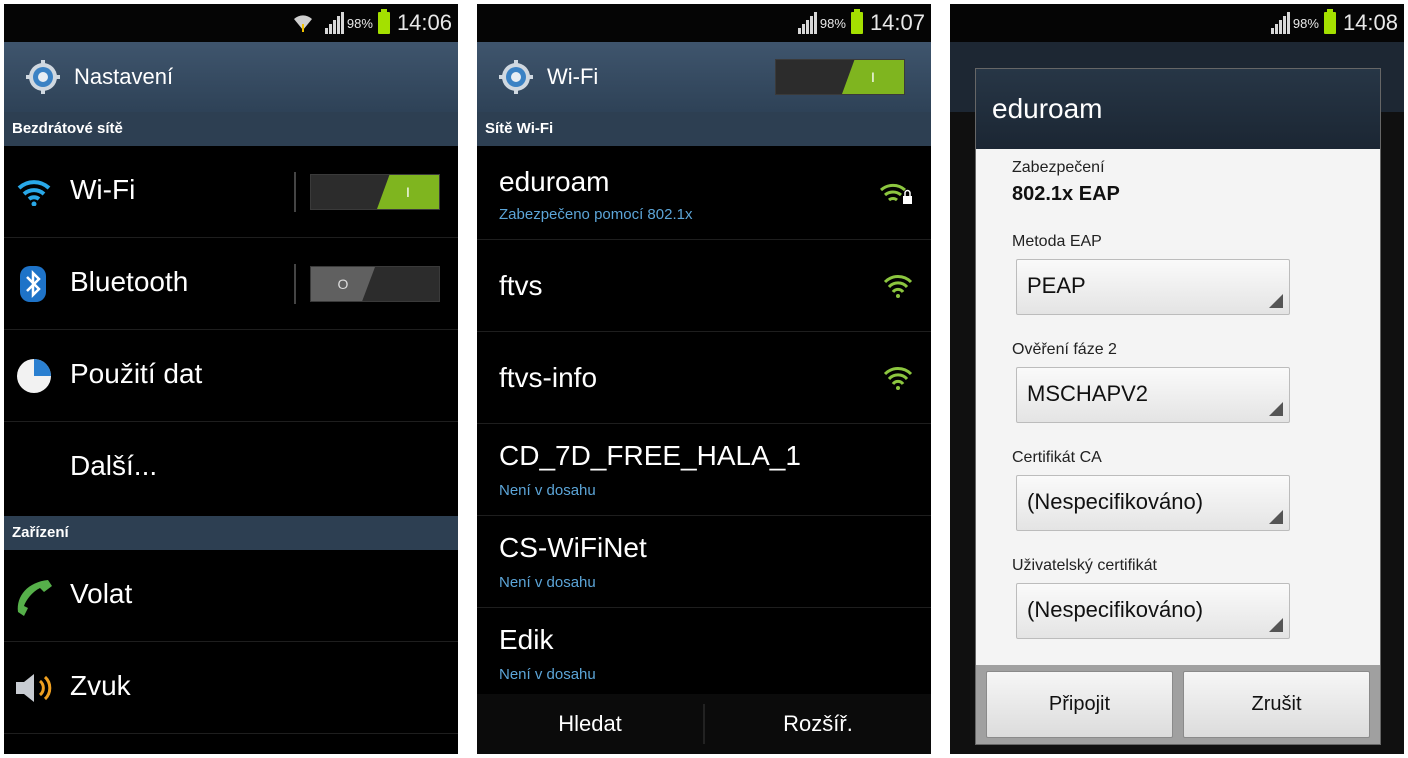  What do you see at coordinates (231, 596) in the screenshot?
I see `settings-item-call: Volat` at bounding box center [231, 596].